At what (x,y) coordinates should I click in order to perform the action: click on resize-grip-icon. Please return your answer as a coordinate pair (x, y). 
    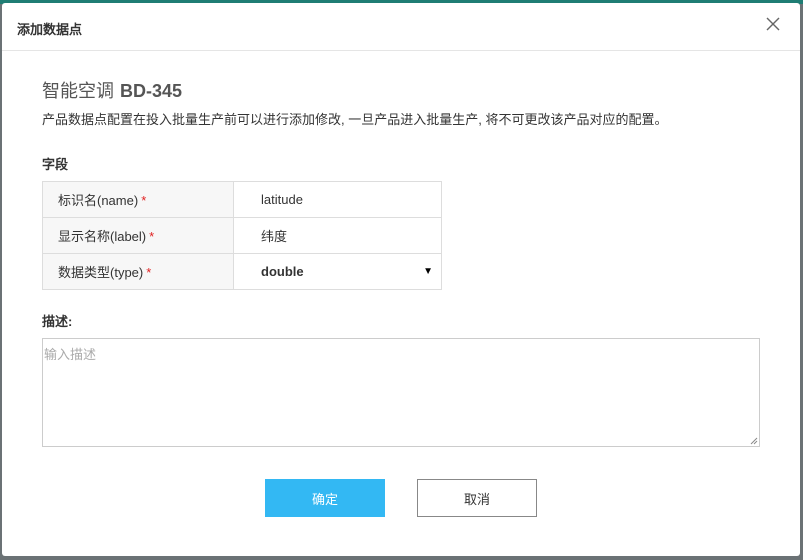
    Looking at the image, I should click on (754, 441).